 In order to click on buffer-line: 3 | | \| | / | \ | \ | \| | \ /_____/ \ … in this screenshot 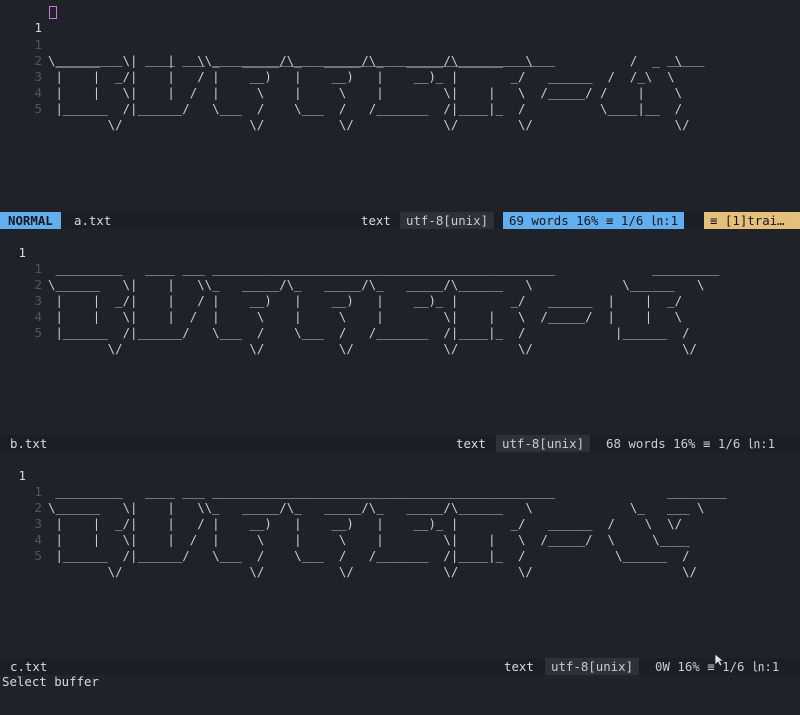, I will do `click(400, 523)`.